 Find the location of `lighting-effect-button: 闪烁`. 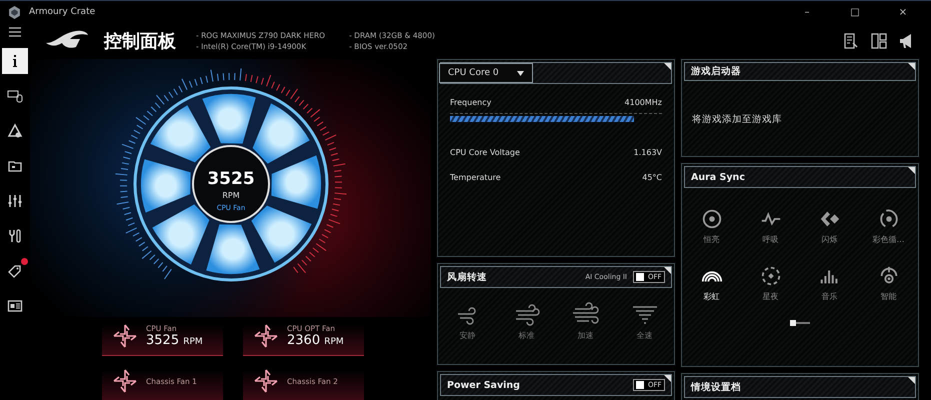

lighting-effect-button: 闪烁 is located at coordinates (829, 226).